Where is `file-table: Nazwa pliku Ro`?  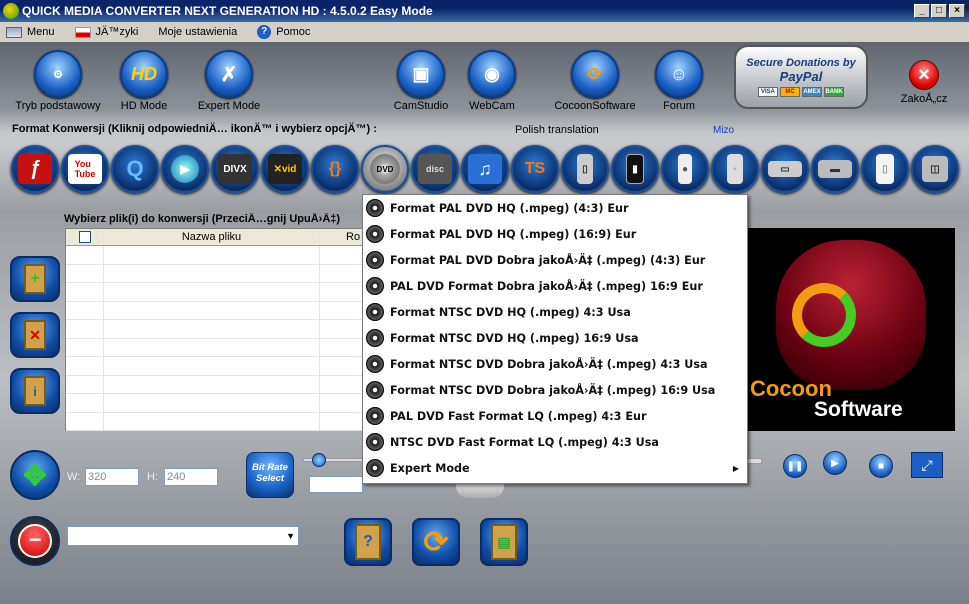
file-table: Nazwa pliku Ro is located at coordinates (215, 329).